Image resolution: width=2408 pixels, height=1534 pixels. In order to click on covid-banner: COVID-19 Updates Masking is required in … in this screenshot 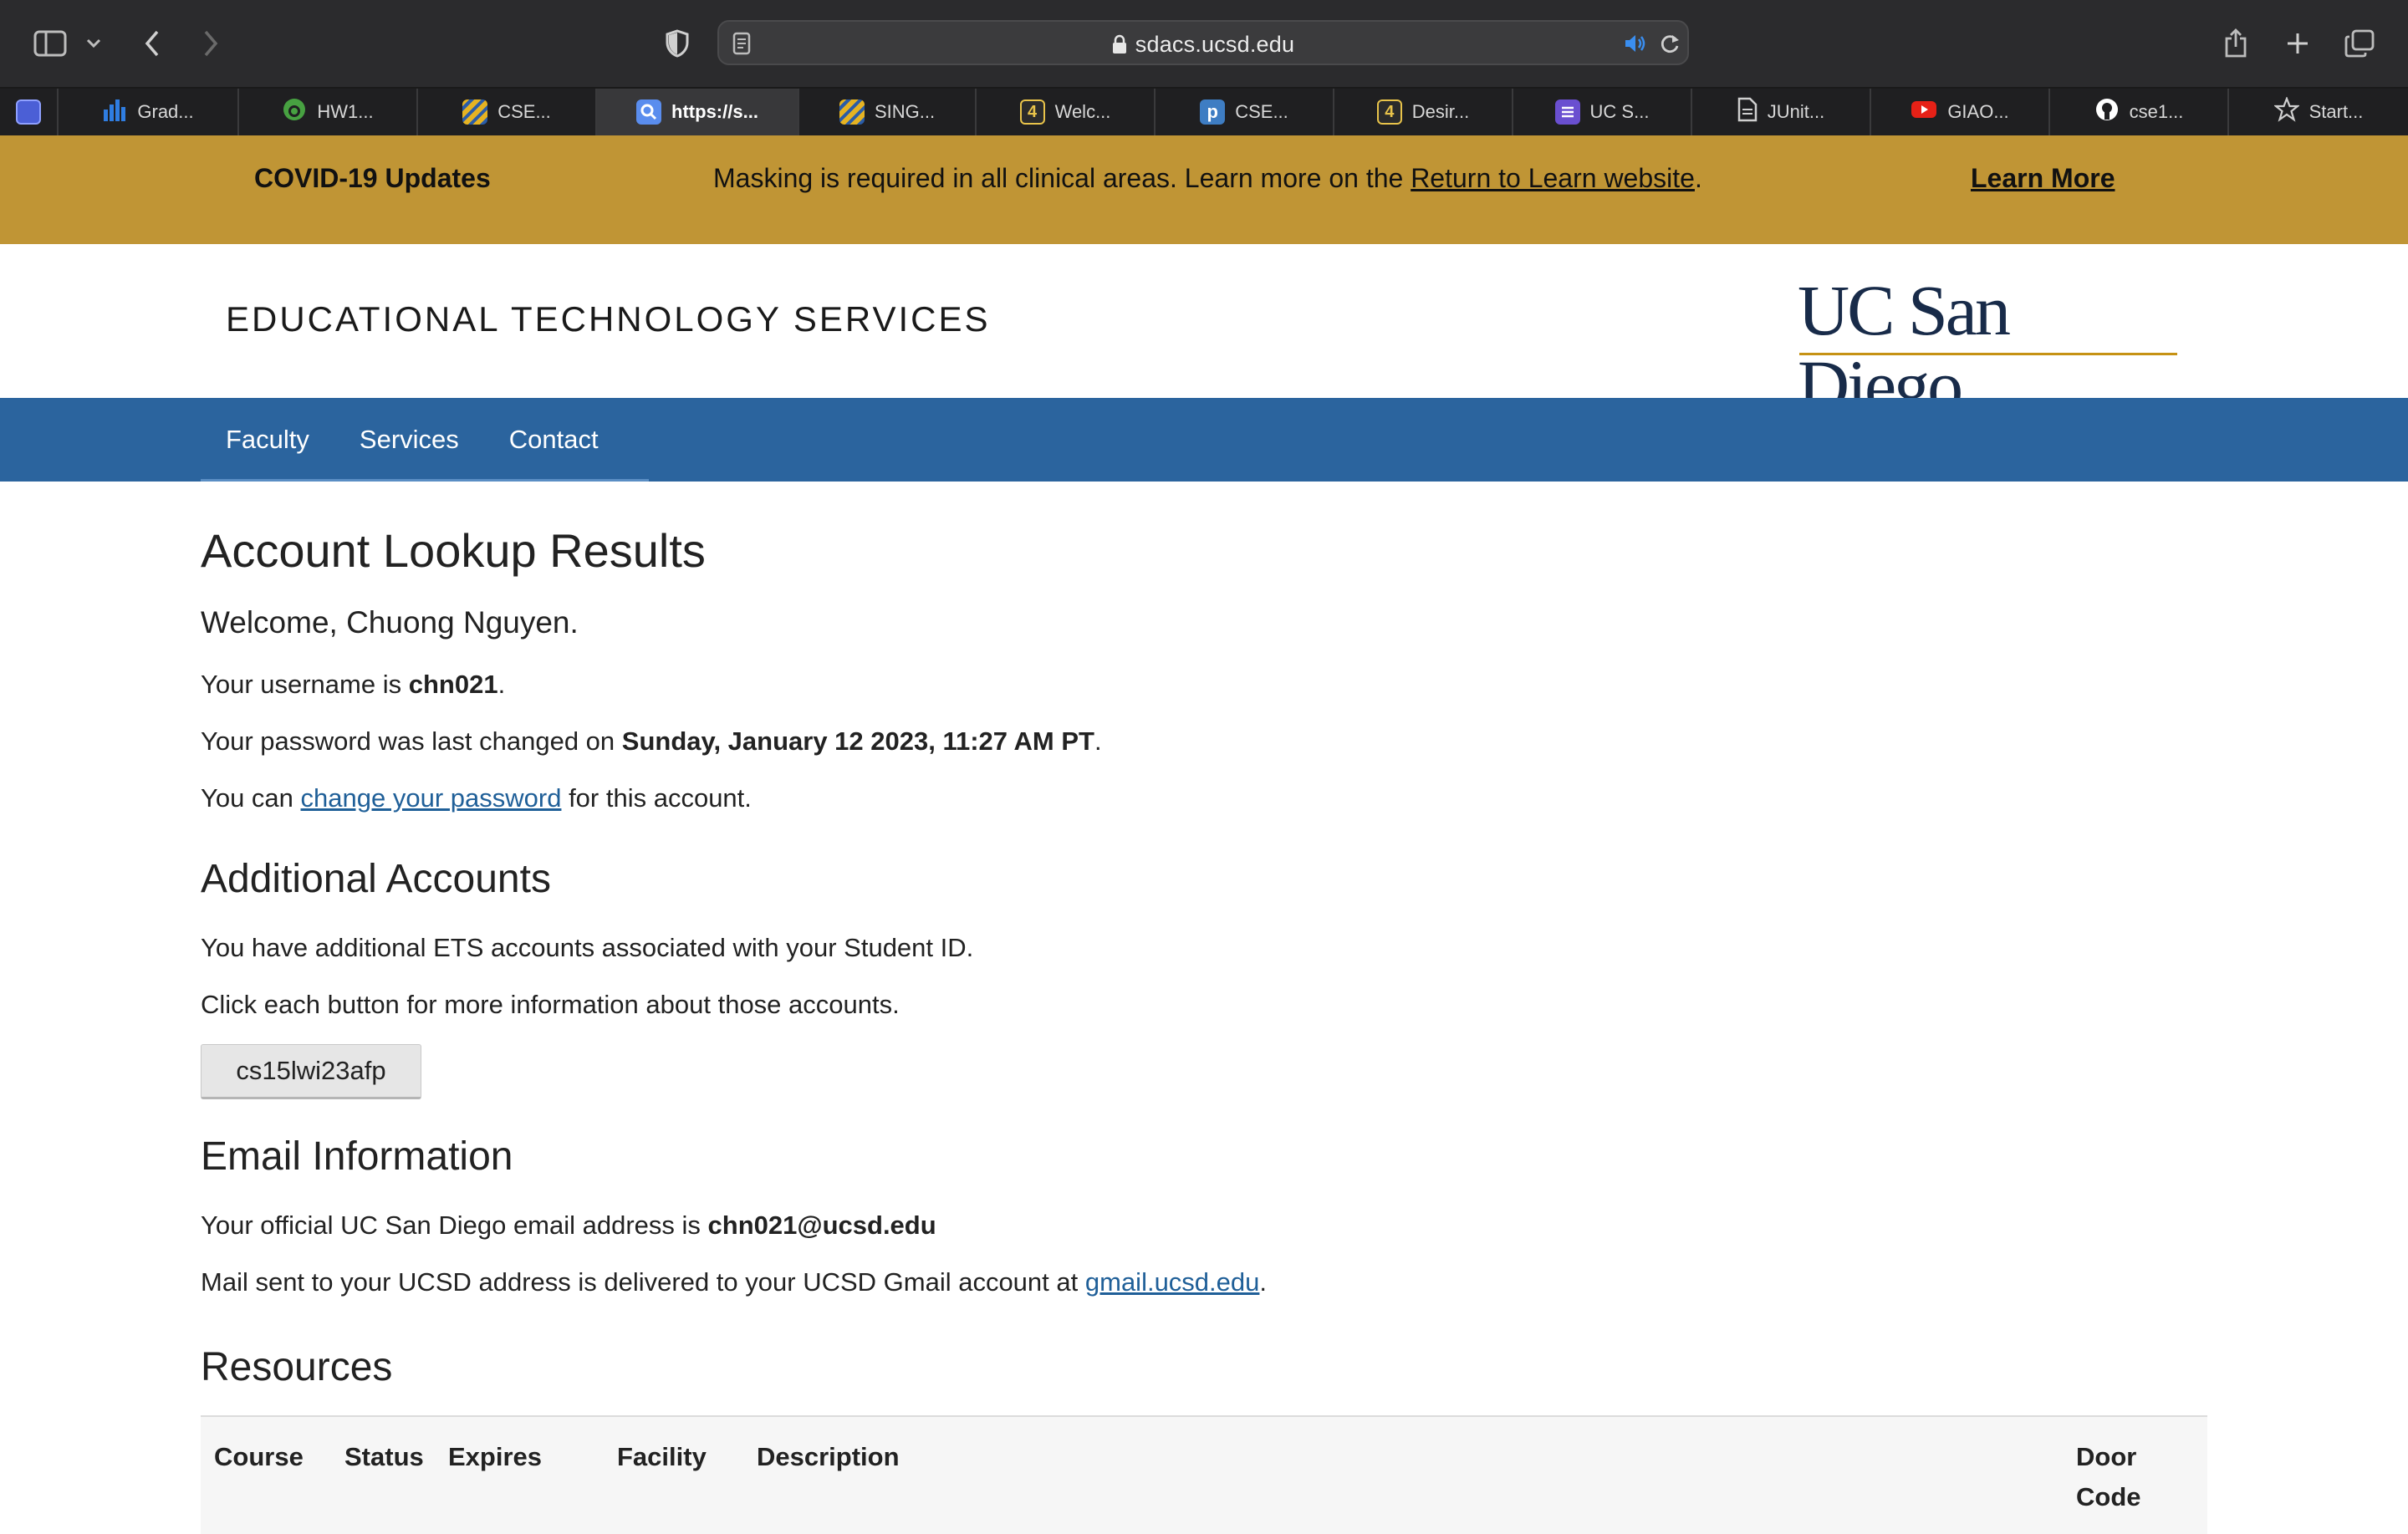, I will do `click(1204, 189)`.